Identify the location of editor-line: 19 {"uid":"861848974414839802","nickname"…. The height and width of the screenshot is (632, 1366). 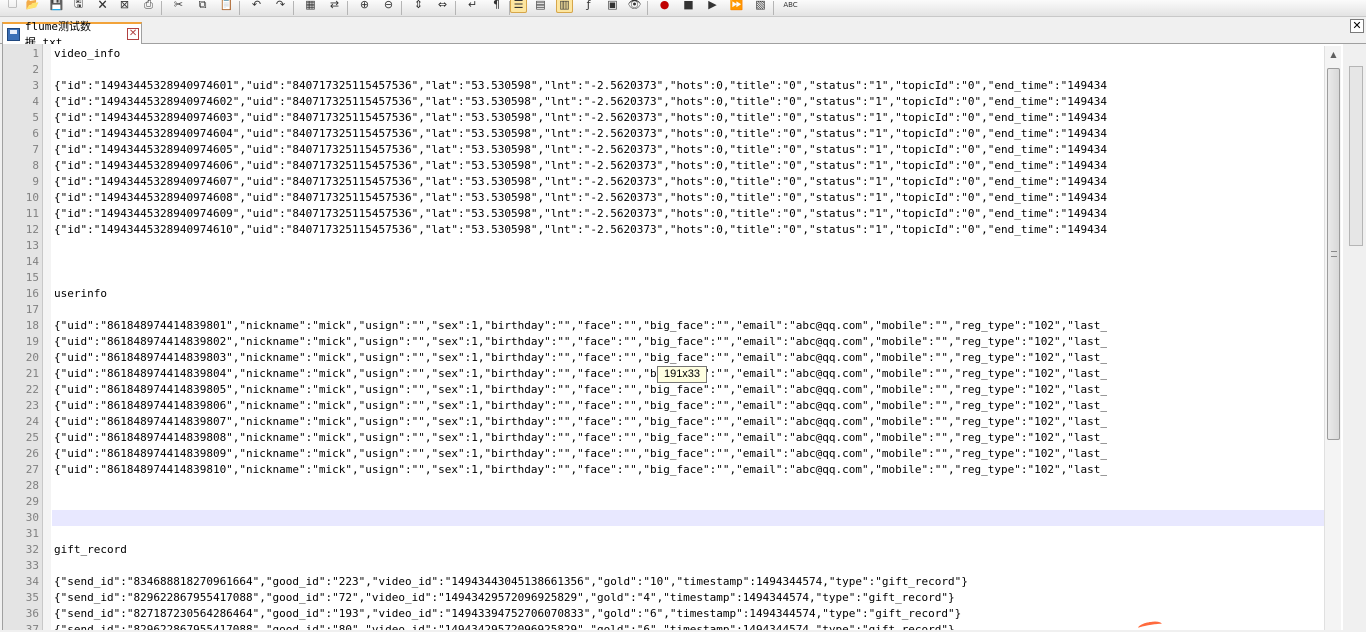
(663, 342).